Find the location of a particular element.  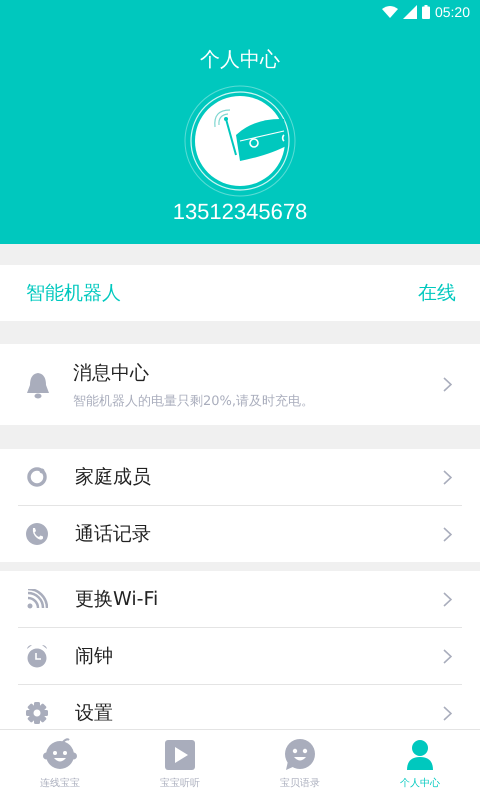

ring-icon is located at coordinates (37, 477).